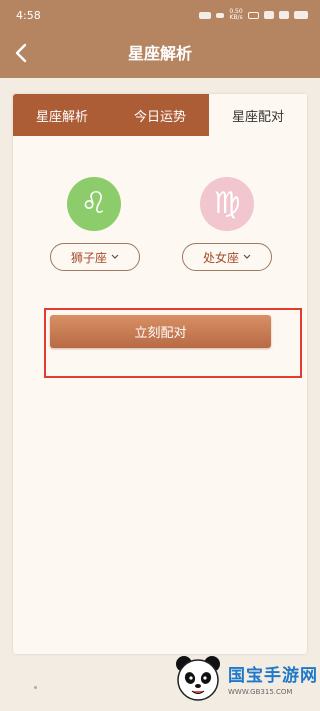 The image size is (320, 711). I want to click on status-icons: 0.50 KB/s, so click(253, 15).